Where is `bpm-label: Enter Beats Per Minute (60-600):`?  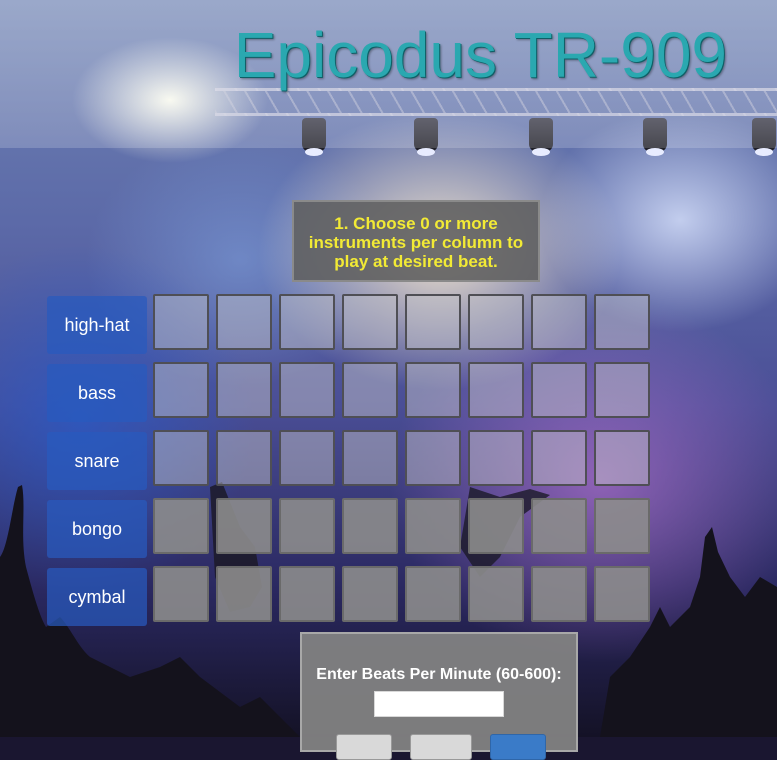
bpm-label: Enter Beats Per Minute (60-600): is located at coordinates (439, 674).